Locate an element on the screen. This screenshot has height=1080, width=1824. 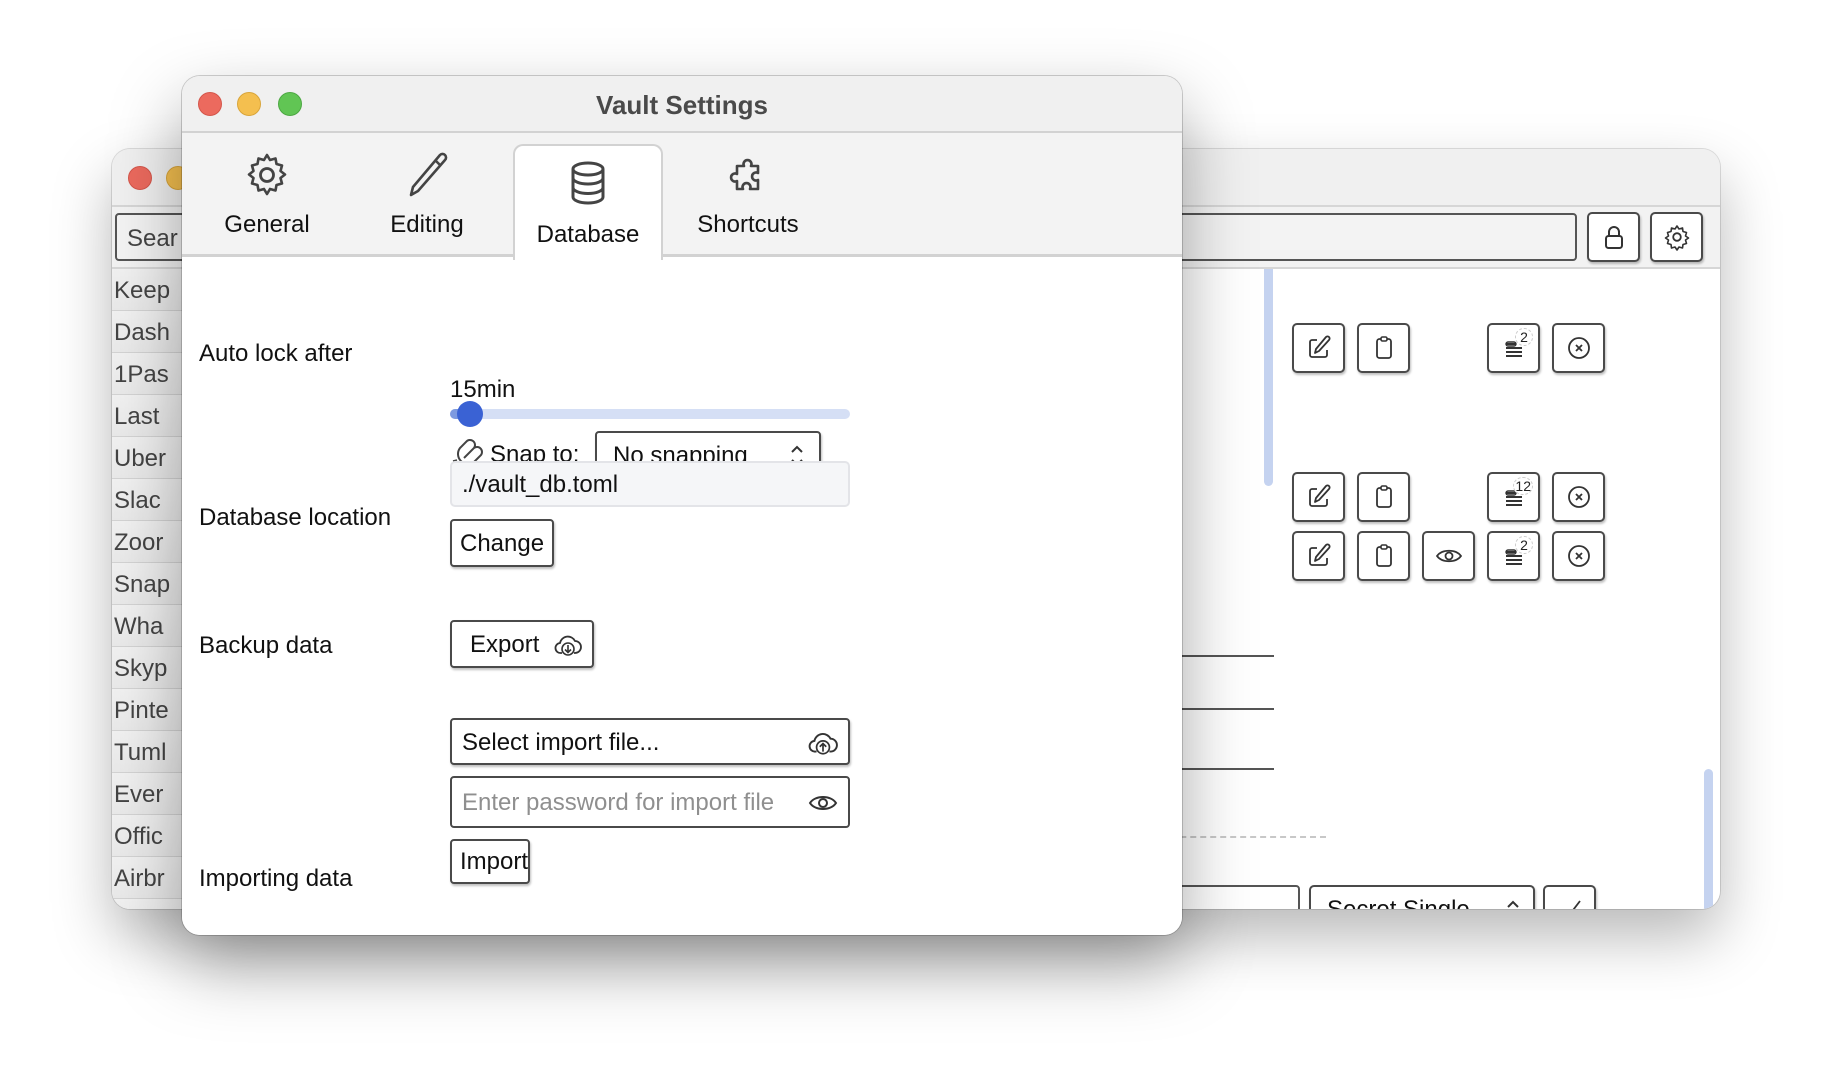
tab-editing: Editing is located at coordinates (427, 195).